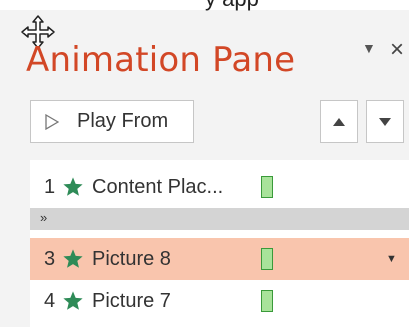  What do you see at coordinates (50, 258) in the screenshot?
I see `animation-number: 3` at bounding box center [50, 258].